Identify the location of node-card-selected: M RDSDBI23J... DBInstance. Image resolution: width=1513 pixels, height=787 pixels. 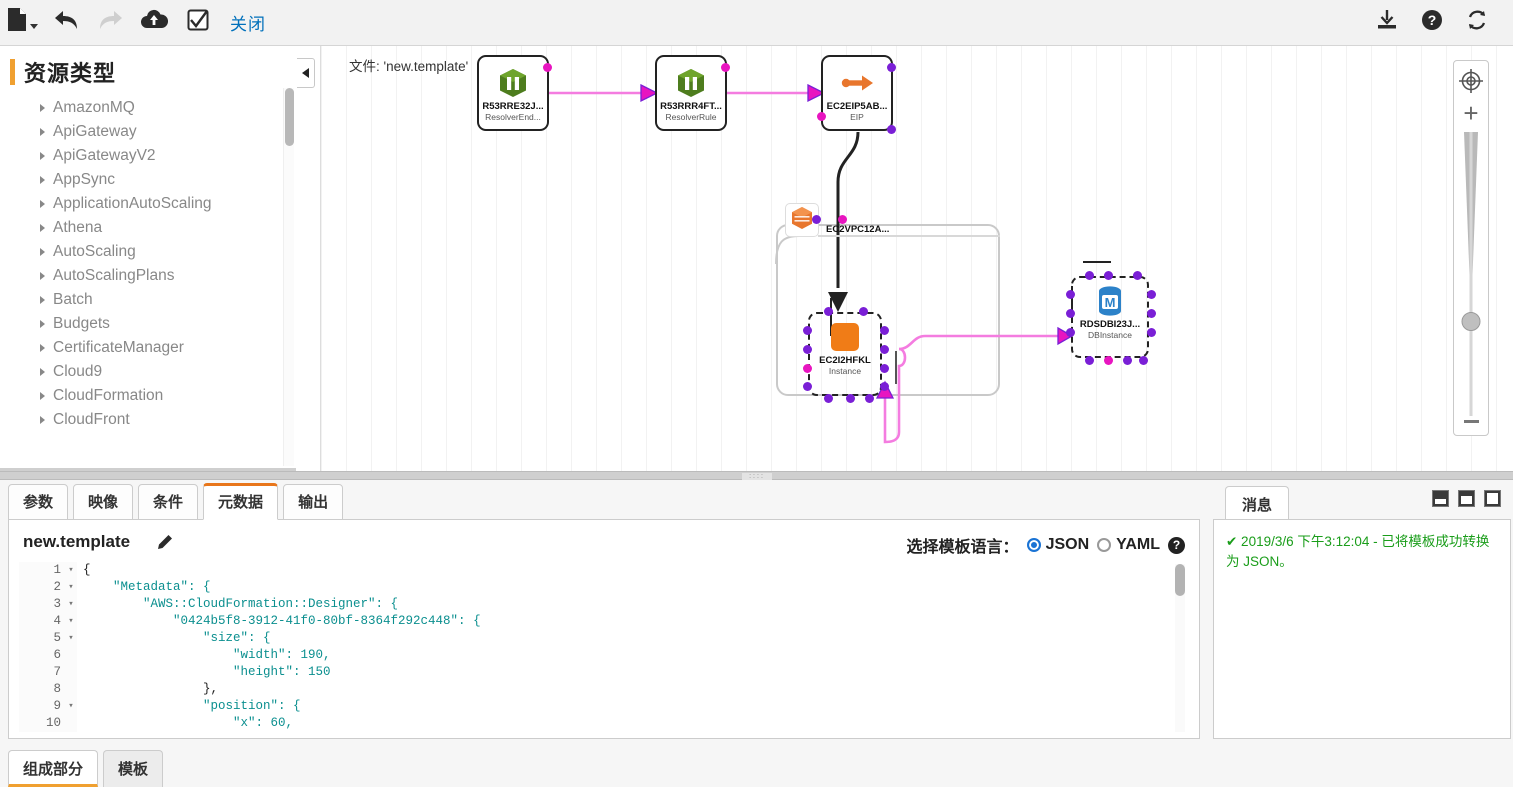
(1110, 317).